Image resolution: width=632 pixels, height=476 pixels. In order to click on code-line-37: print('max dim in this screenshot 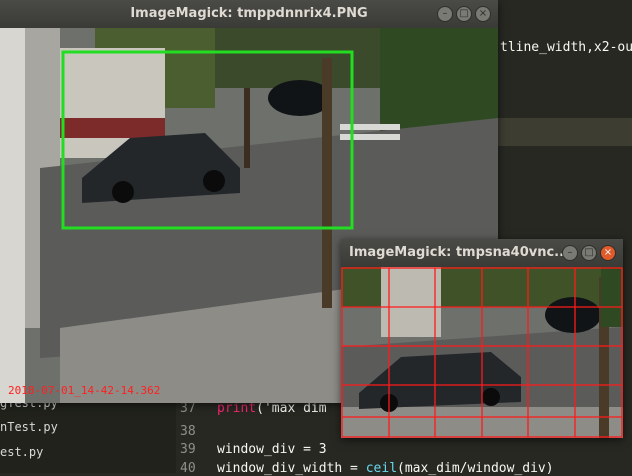, I will do `click(272, 408)`.